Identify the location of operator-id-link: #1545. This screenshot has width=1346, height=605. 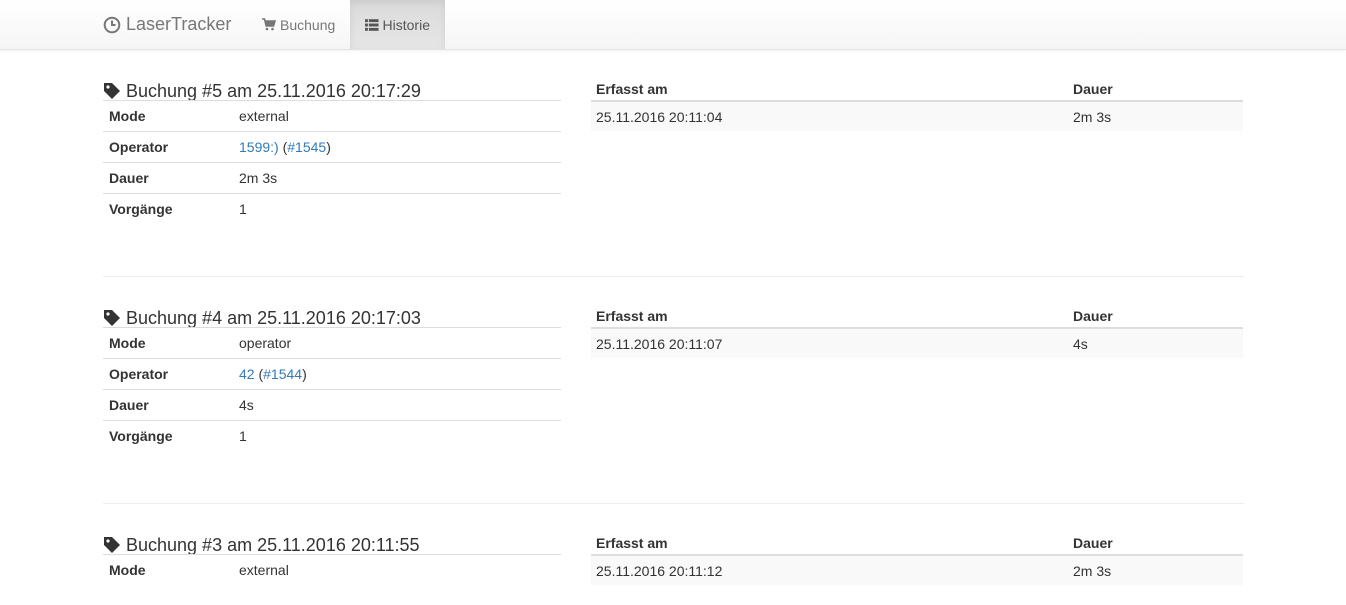
(306, 147).